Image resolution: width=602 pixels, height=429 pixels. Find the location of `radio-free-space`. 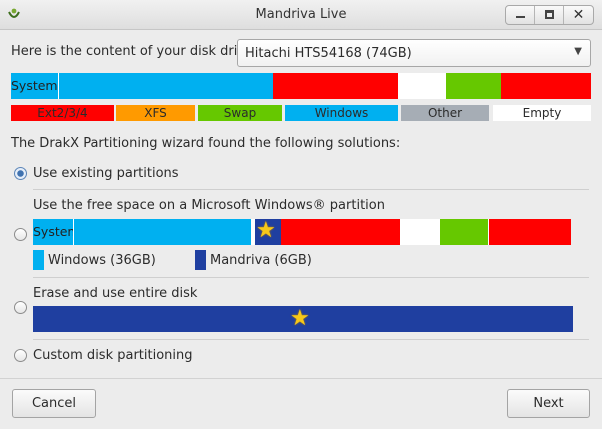

radio-free-space is located at coordinates (20, 234).